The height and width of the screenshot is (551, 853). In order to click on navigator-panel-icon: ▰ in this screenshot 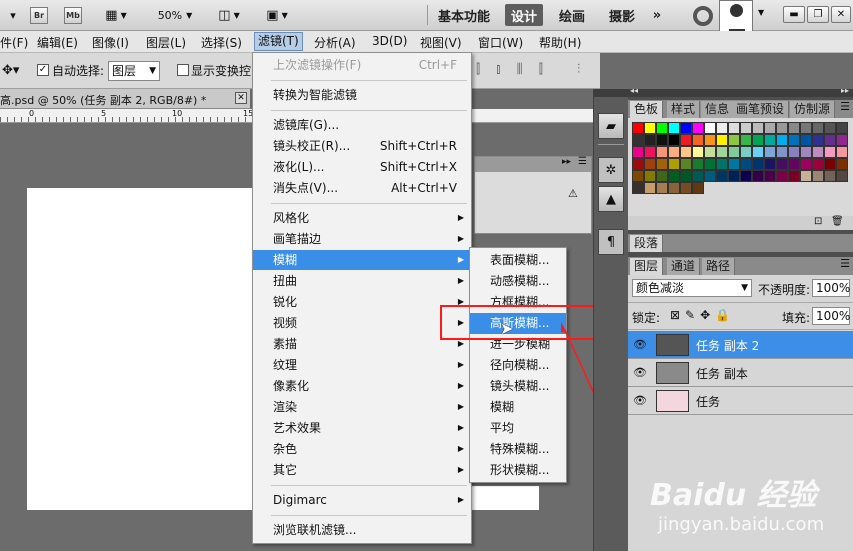, I will do `click(611, 126)`.